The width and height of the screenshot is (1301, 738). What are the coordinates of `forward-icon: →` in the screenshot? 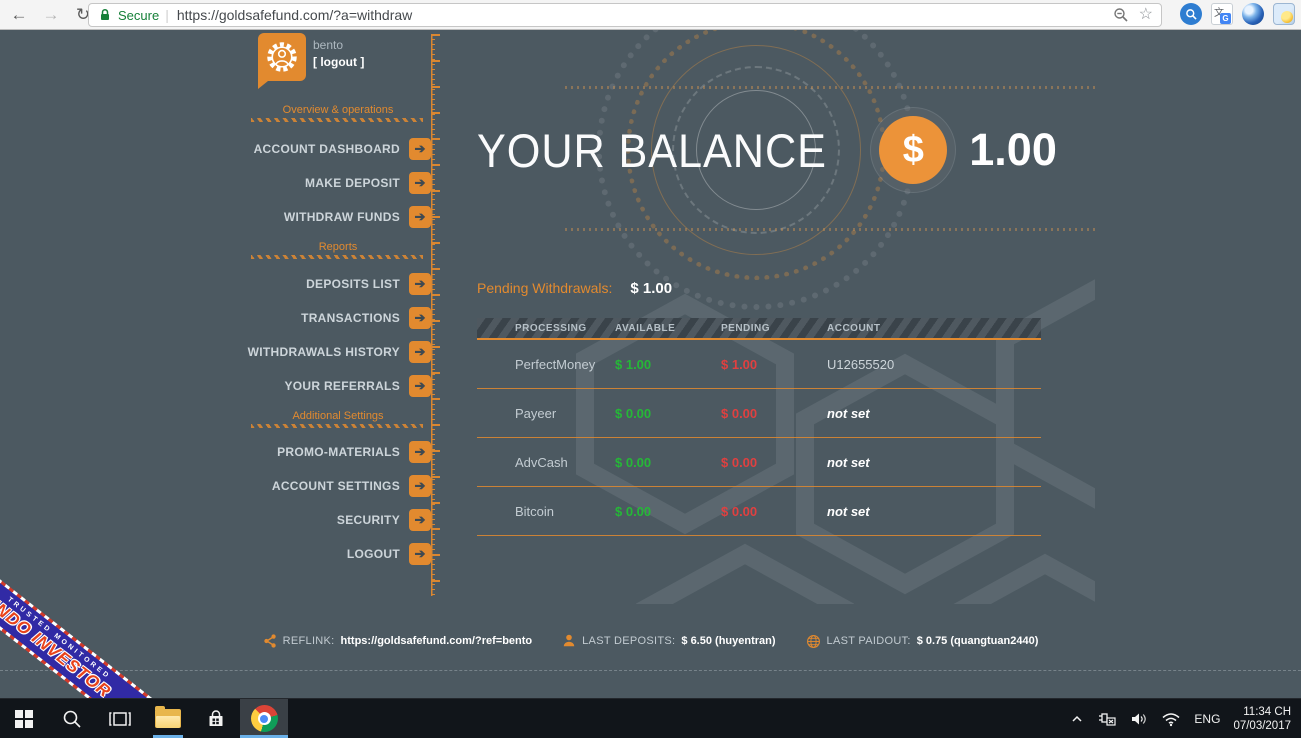 It's located at (51, 15).